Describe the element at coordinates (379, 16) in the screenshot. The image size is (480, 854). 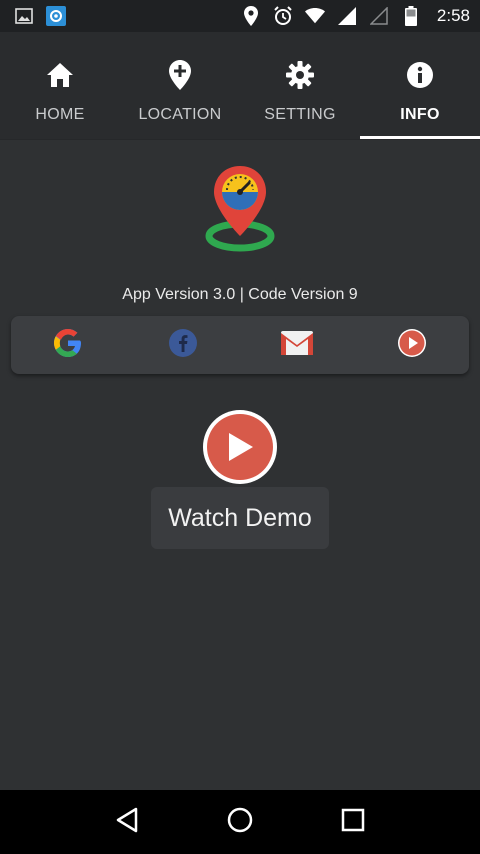
I see `signal-empty-icon` at that location.